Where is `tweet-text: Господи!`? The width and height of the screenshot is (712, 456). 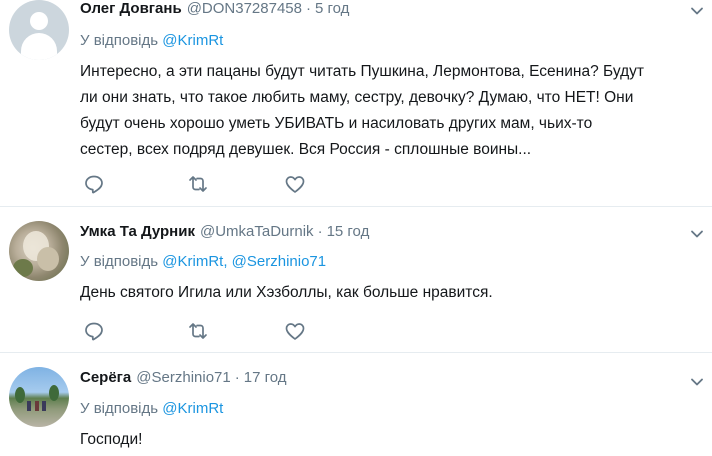
tweet-text: Господи! is located at coordinates (111, 439).